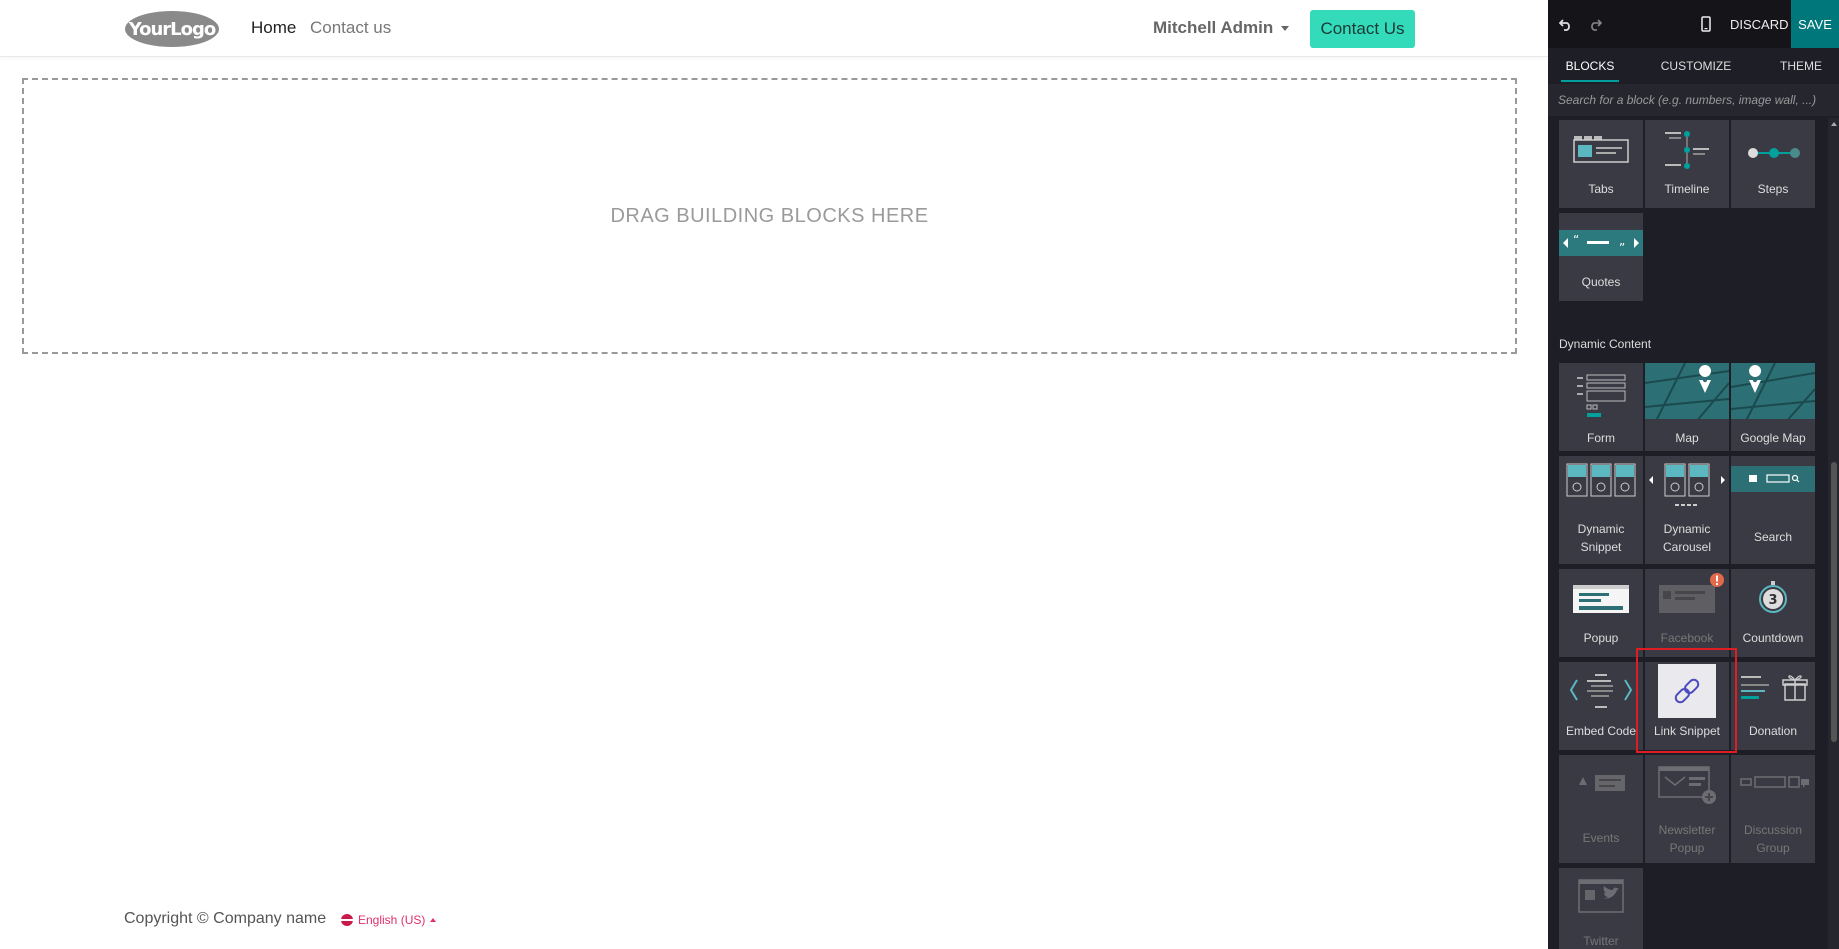  Describe the element at coordinates (1687, 731) in the screenshot. I see `block-label: Link Snippet` at that location.